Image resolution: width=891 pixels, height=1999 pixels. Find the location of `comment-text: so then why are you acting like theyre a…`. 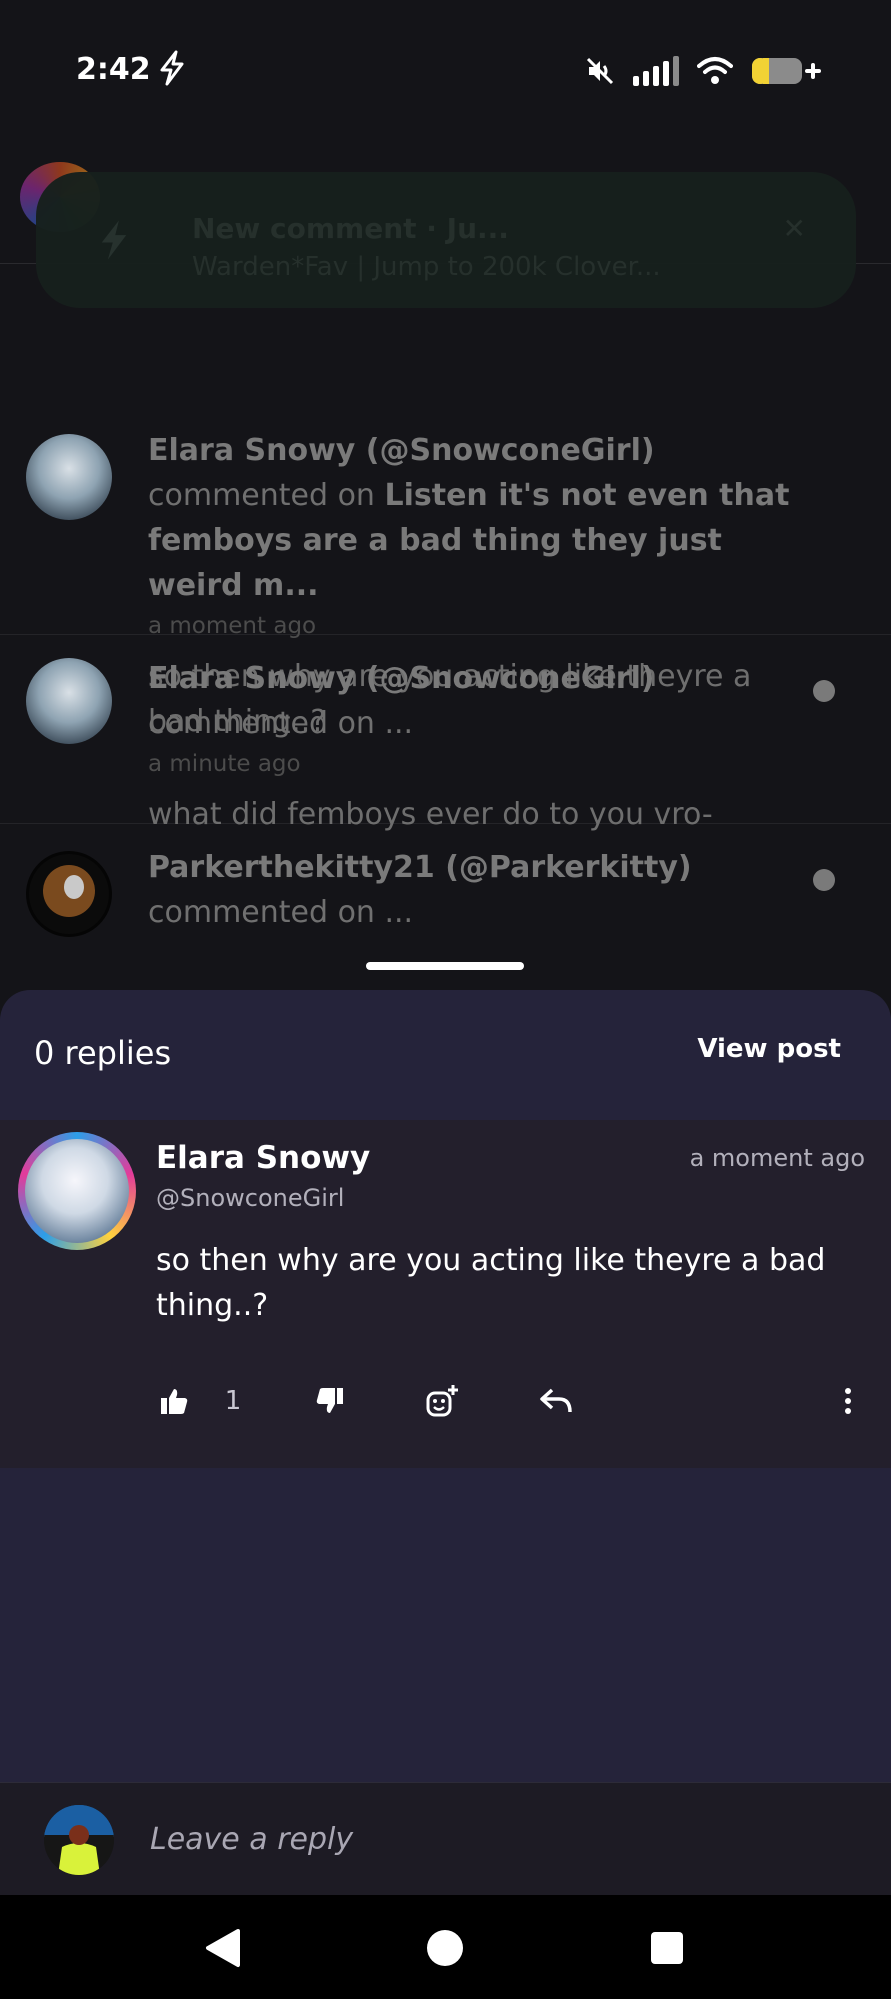

comment-text: so then why are you acting like theyre a… is located at coordinates (491, 1283).